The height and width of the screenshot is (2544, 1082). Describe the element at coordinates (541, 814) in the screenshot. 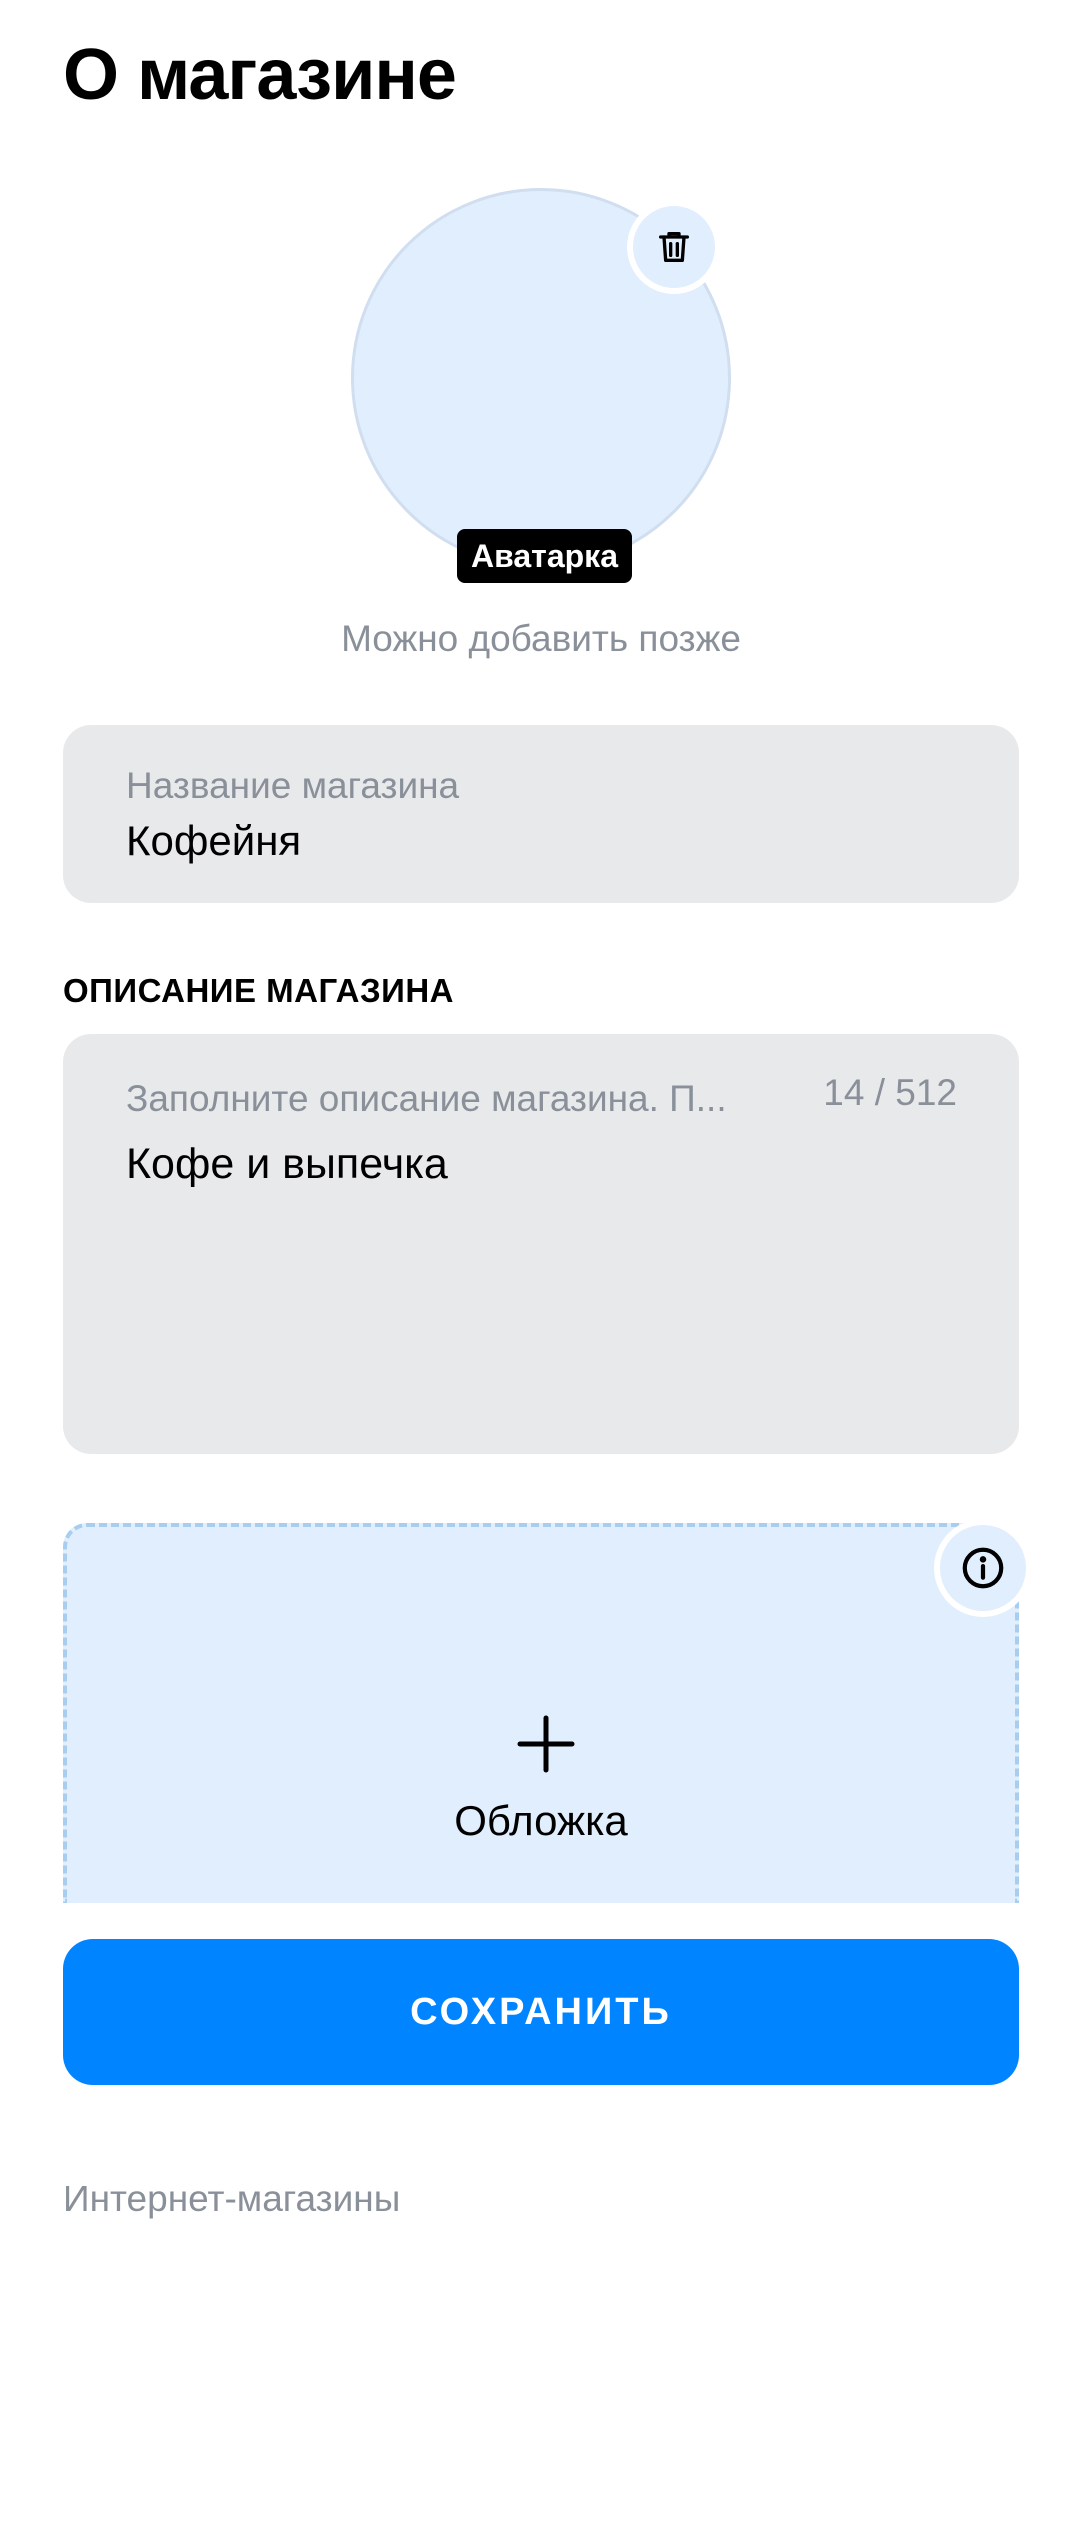

I see `shop-name-field: Название магазина Кофейня` at that location.